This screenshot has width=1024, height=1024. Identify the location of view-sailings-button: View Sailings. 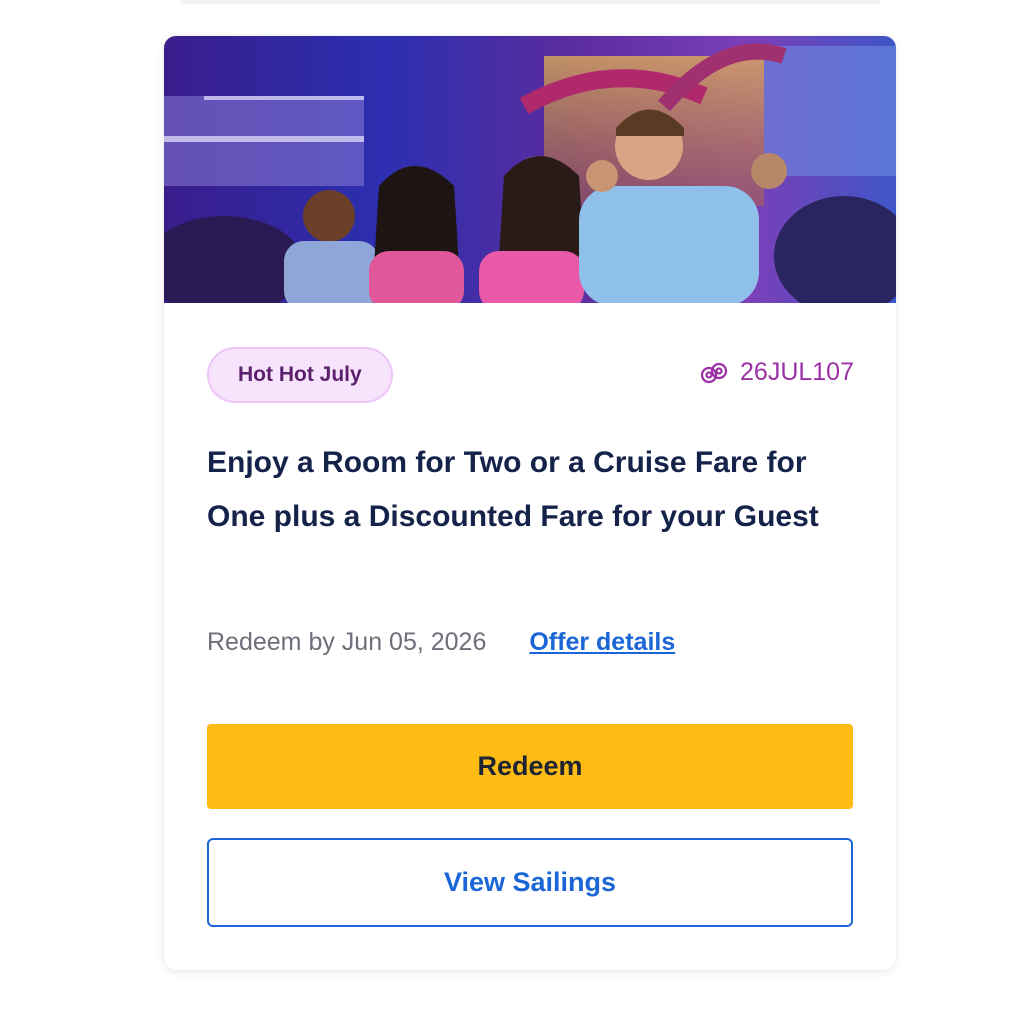
(530, 882).